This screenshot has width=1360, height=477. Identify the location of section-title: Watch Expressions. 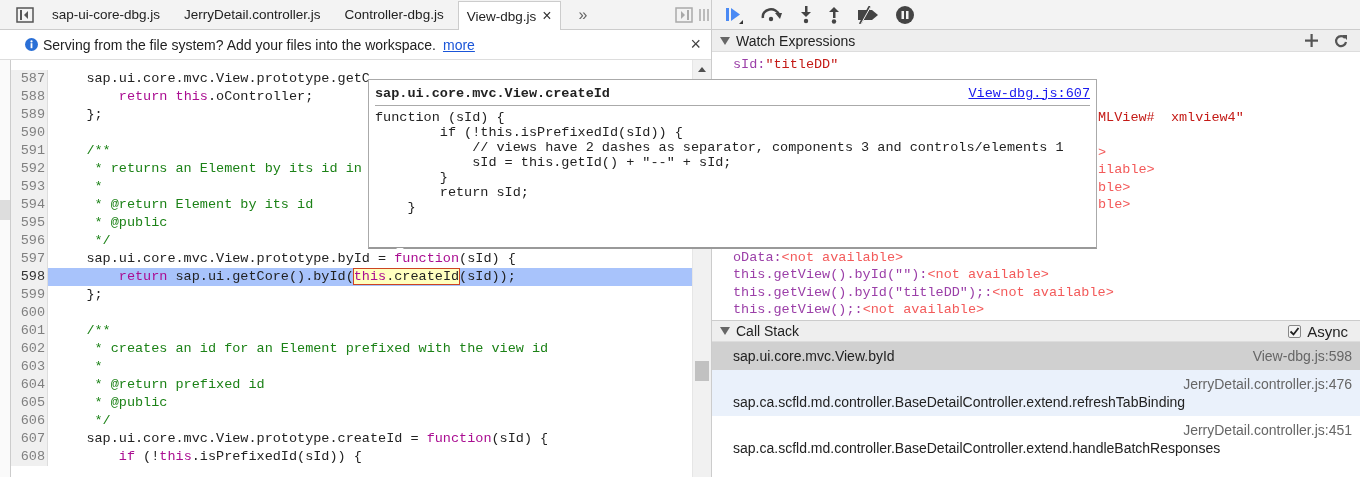
(796, 40).